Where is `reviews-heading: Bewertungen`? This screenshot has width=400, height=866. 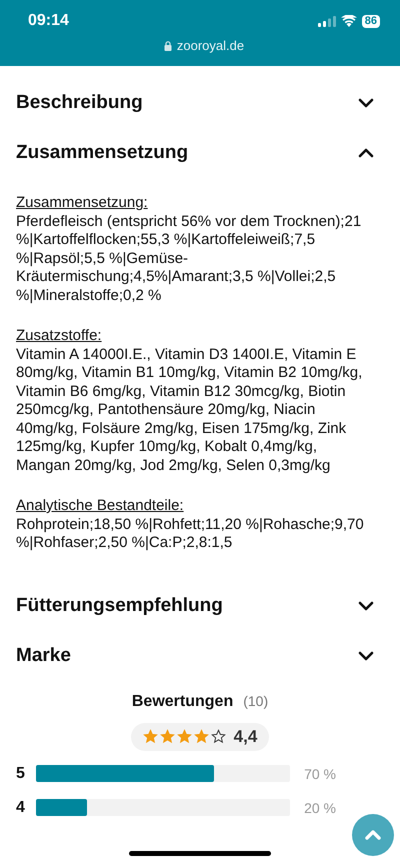 reviews-heading: Bewertungen is located at coordinates (183, 701).